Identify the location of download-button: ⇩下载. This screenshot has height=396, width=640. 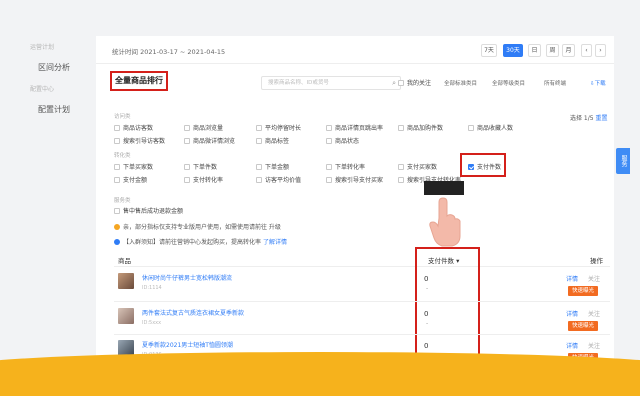
(598, 83).